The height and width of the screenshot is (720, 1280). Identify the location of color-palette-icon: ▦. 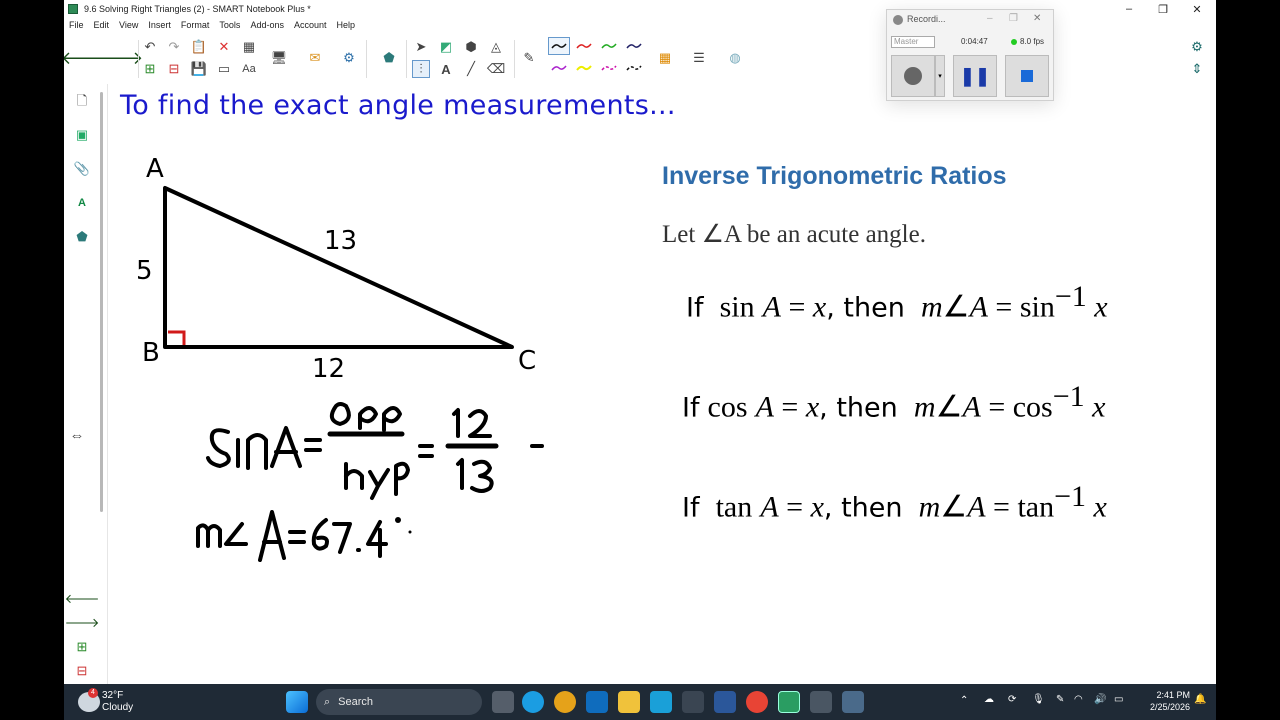
(665, 58).